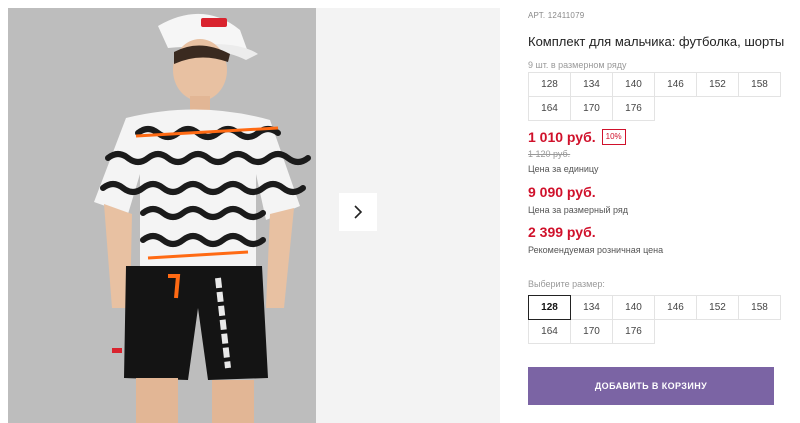  I want to click on pack-size-cell: 164, so click(549, 108).